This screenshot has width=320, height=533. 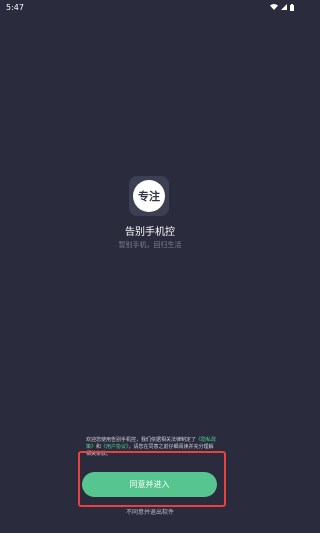 What do you see at coordinates (150, 232) in the screenshot?
I see `app-name: 告别手机控` at bounding box center [150, 232].